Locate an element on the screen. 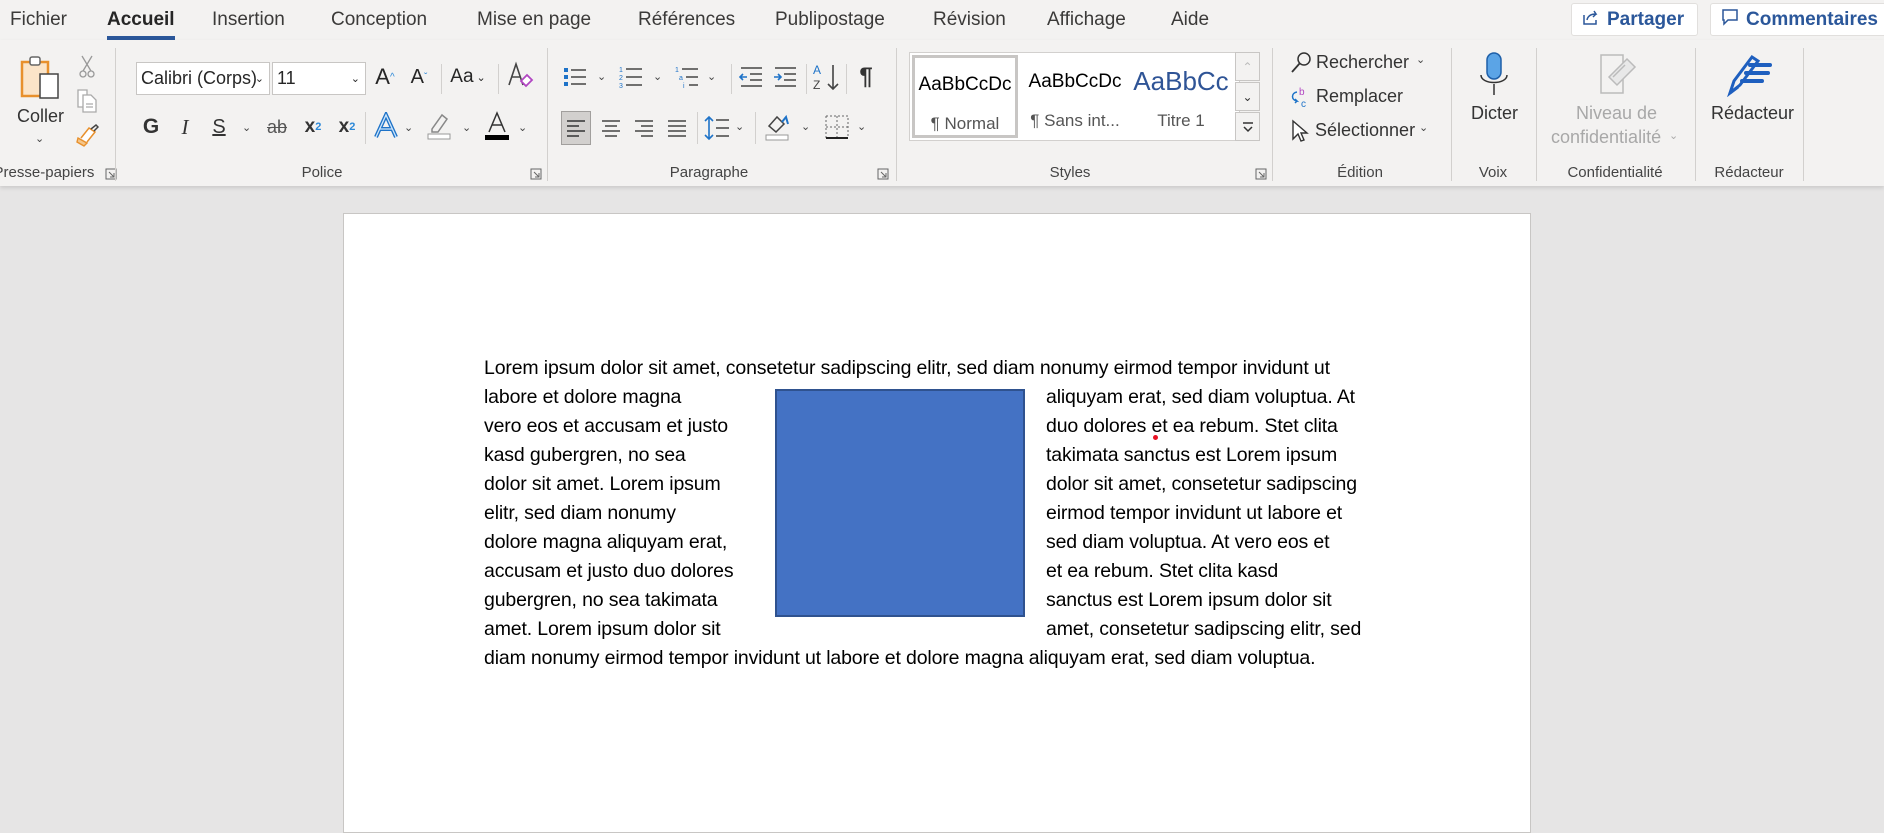 The height and width of the screenshot is (833, 1884). bold-button: G is located at coordinates (151, 127).